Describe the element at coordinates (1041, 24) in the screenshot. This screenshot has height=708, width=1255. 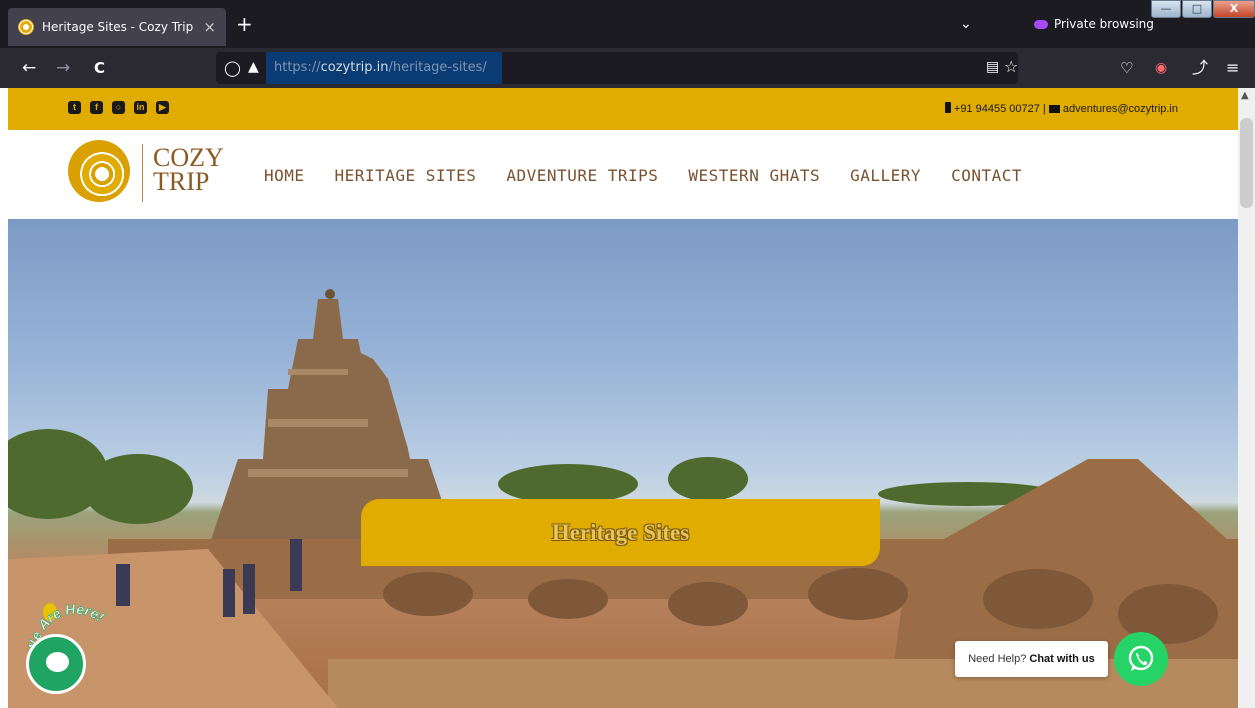
I see `private-mask-icon` at that location.